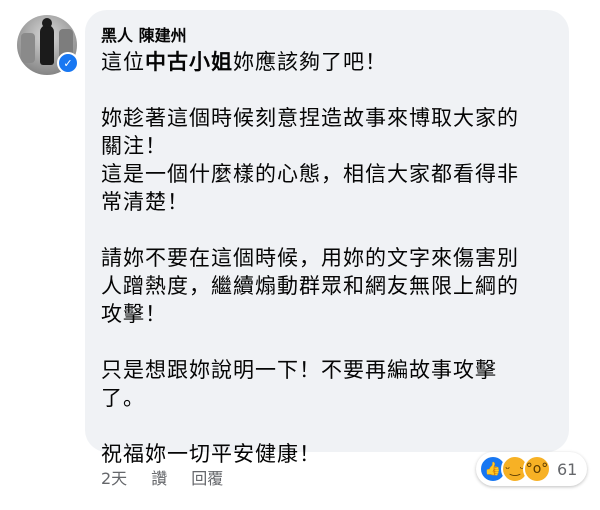 The height and width of the screenshot is (510, 600). I want to click on reaction-summary: 👍 ᵕ‿ᵕ °o° 61, so click(532, 469).